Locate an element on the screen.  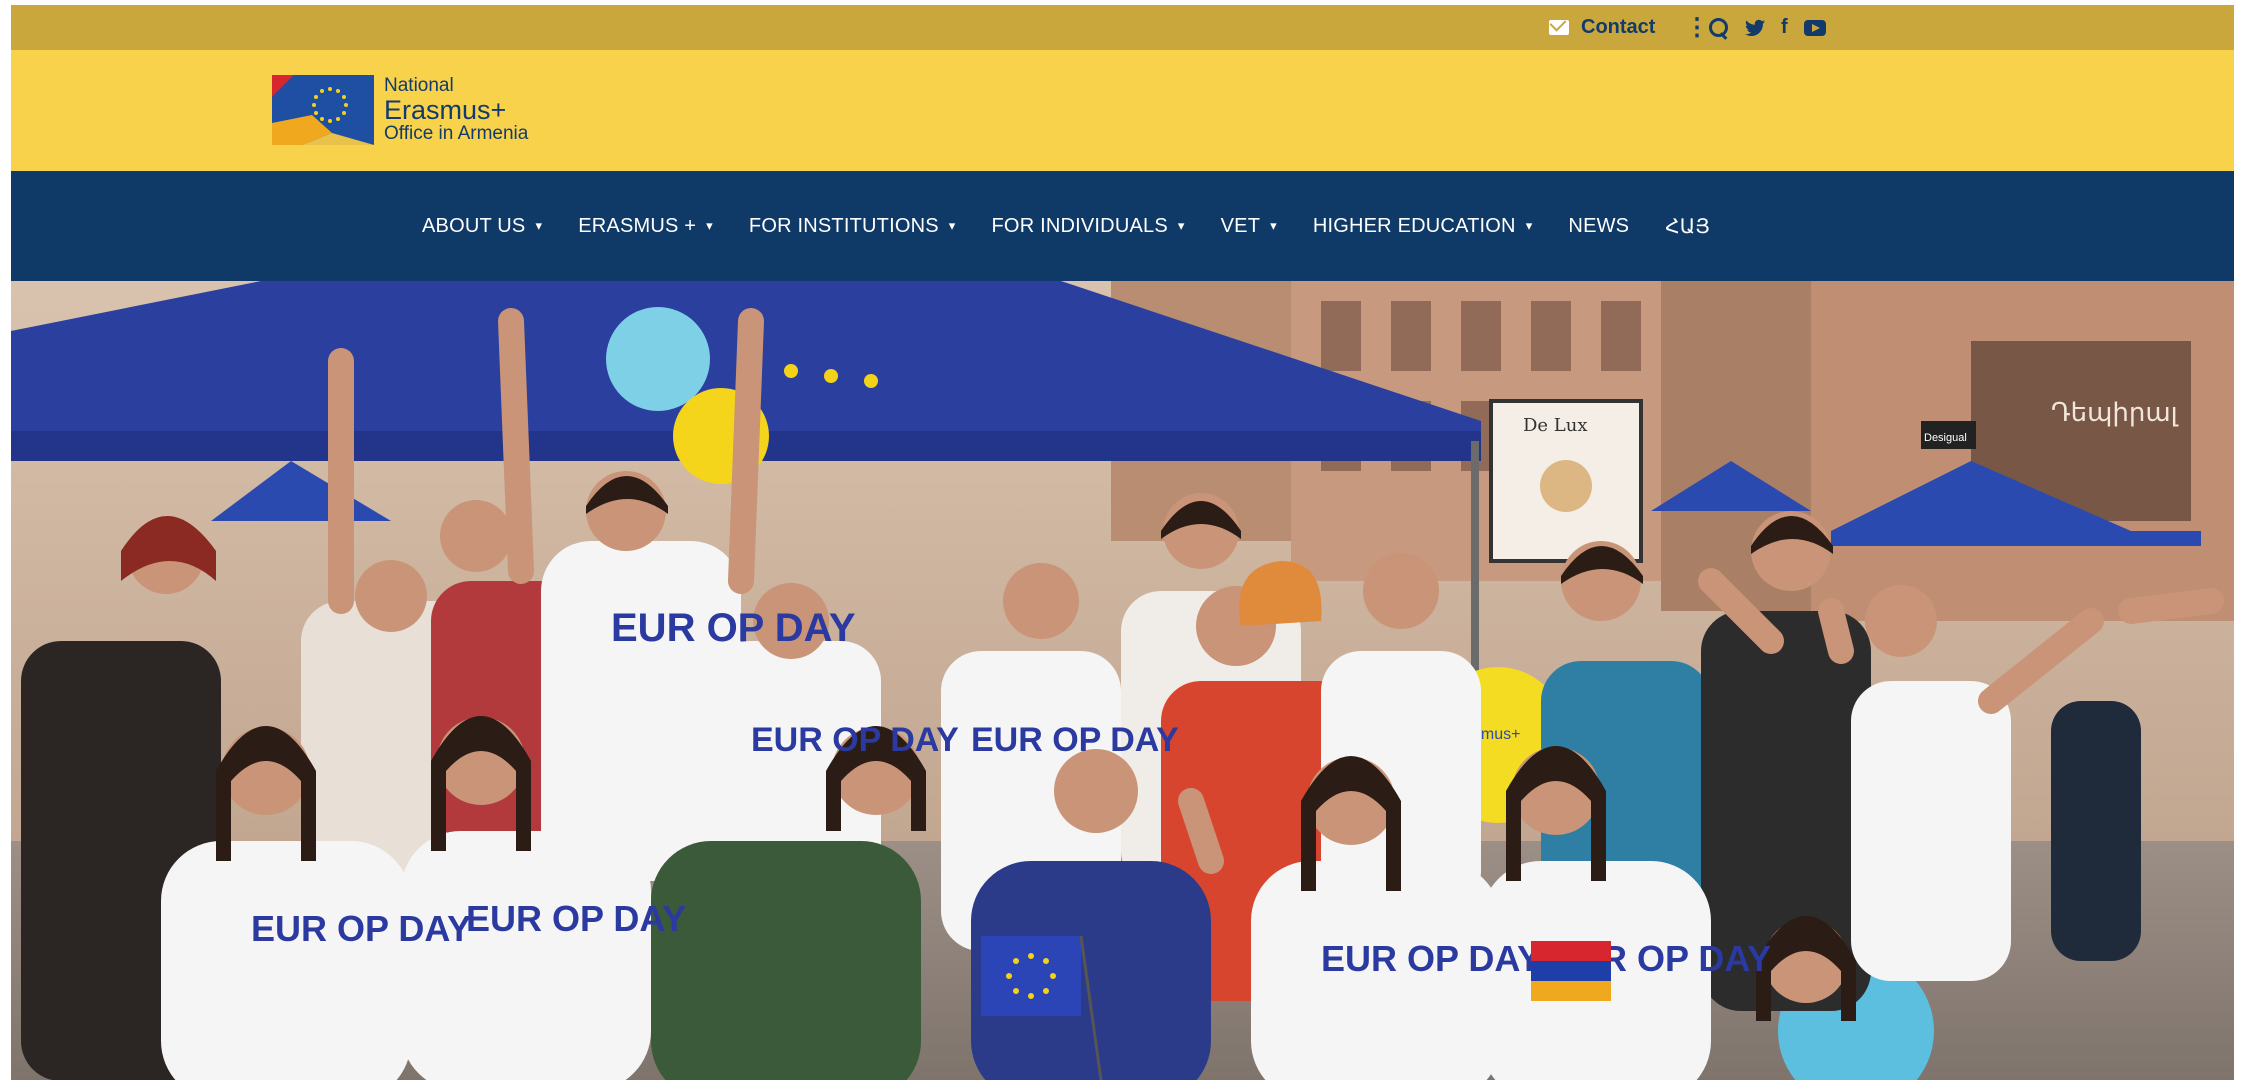
nav-item-vet: VET ▾ is located at coordinates (1249, 226).